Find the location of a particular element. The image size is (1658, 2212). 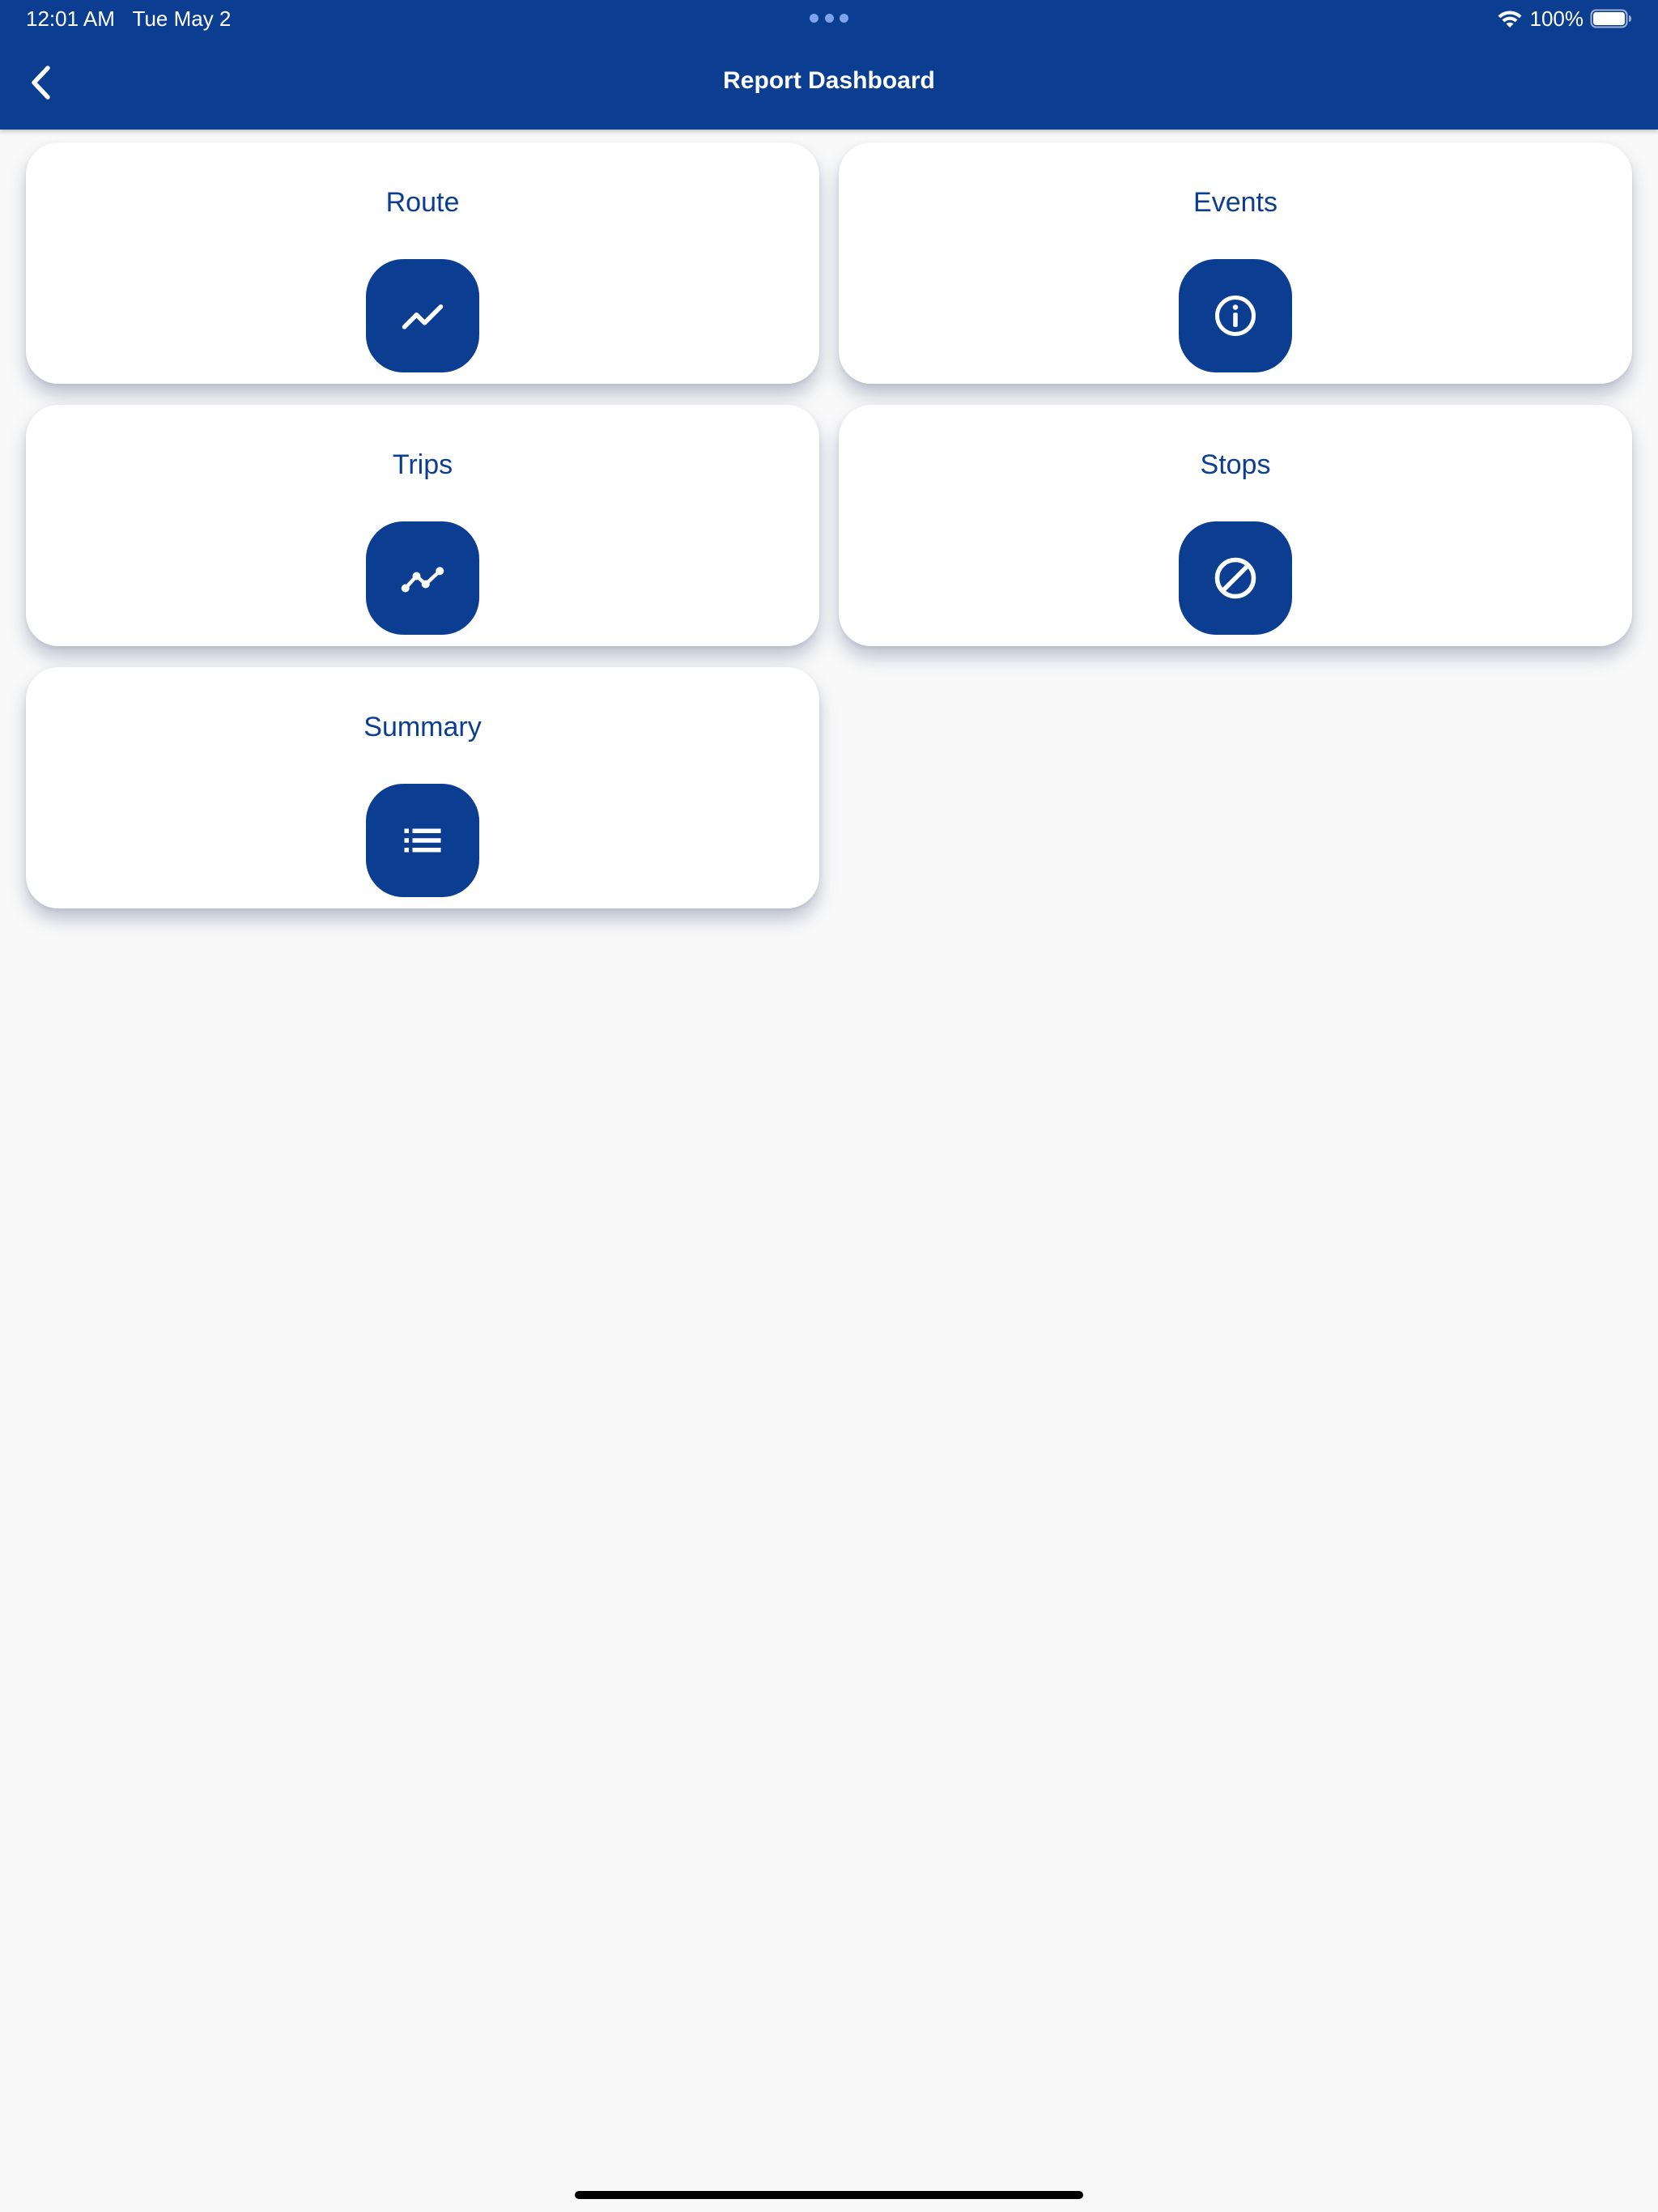

route-icon-button is located at coordinates (422, 316).